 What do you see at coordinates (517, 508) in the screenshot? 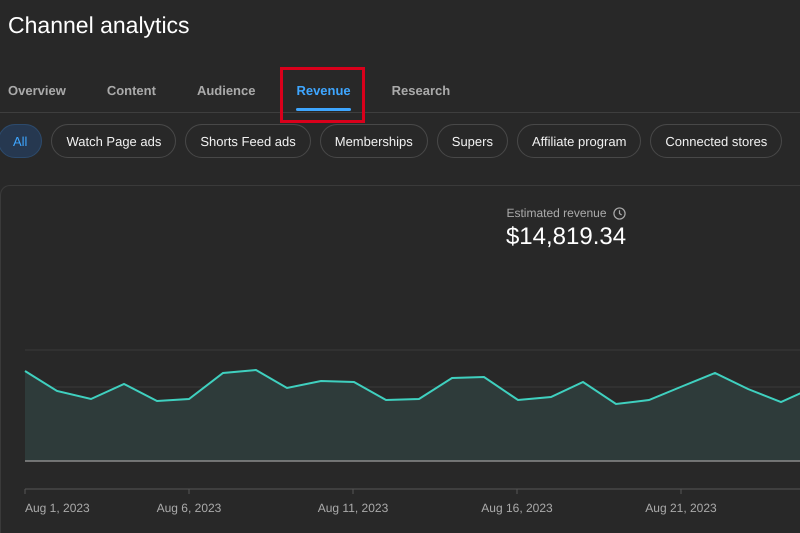
I see `axis-label: Aug 16, 2023` at bounding box center [517, 508].